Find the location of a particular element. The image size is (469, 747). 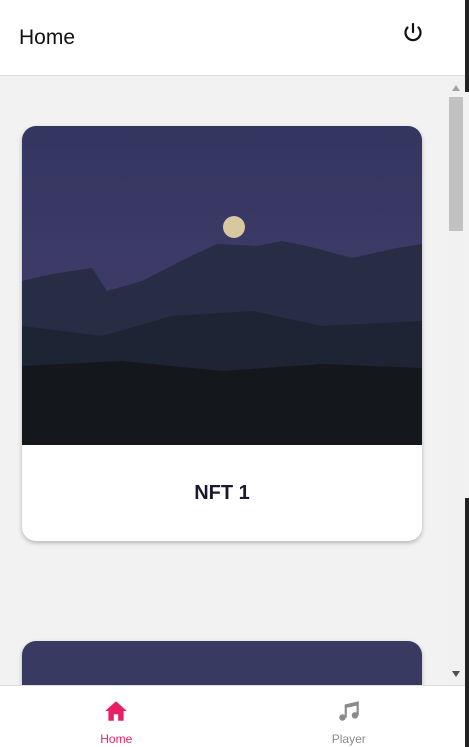

scrollbar is located at coordinates (456, 381).